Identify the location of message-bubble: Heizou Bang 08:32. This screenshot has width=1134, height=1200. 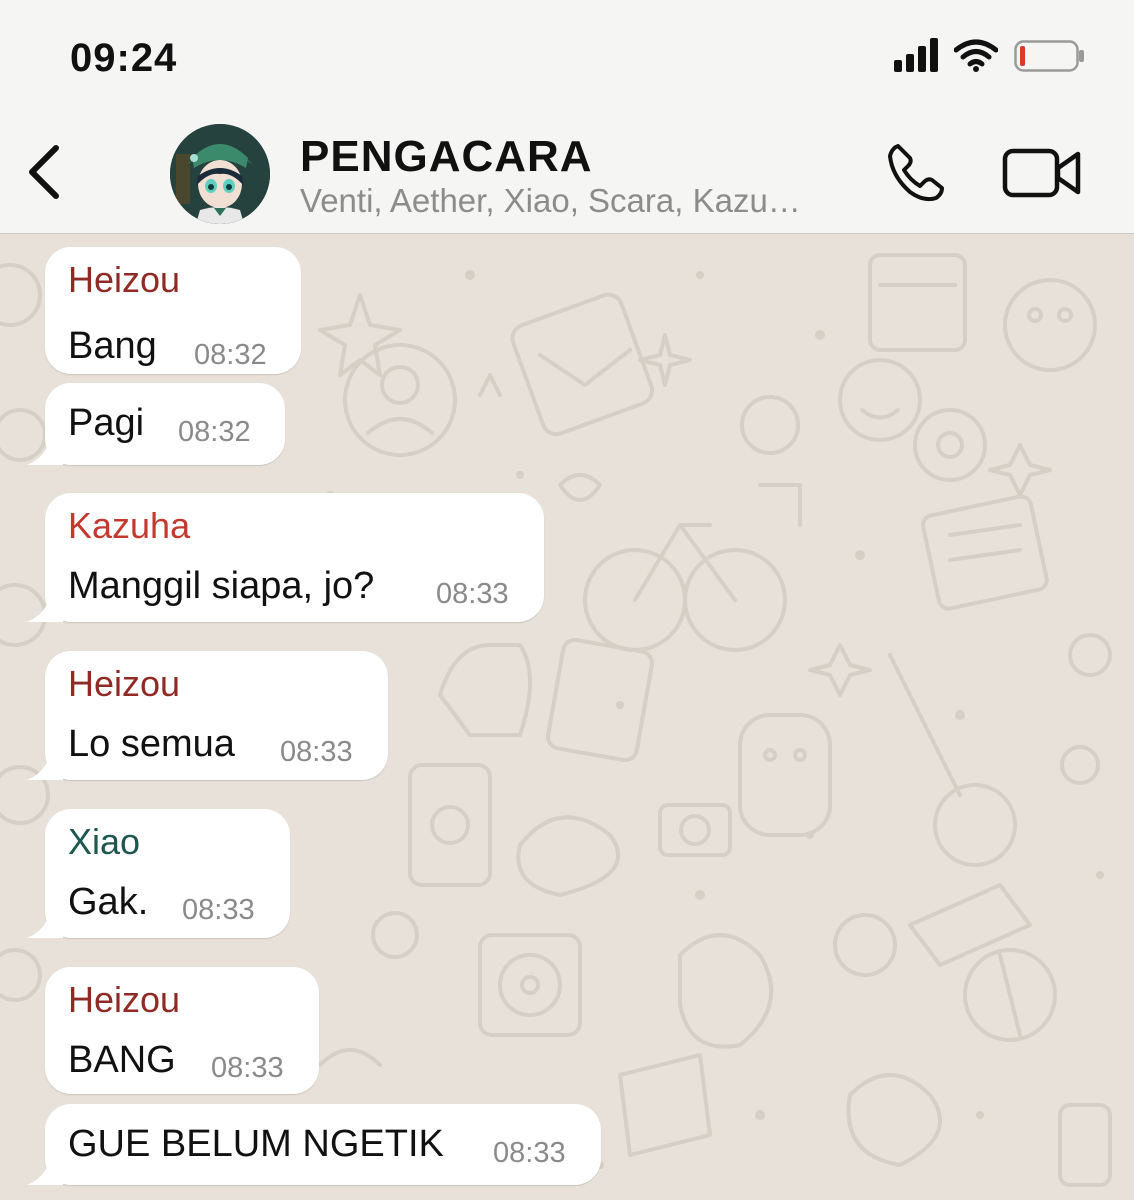
(173, 310).